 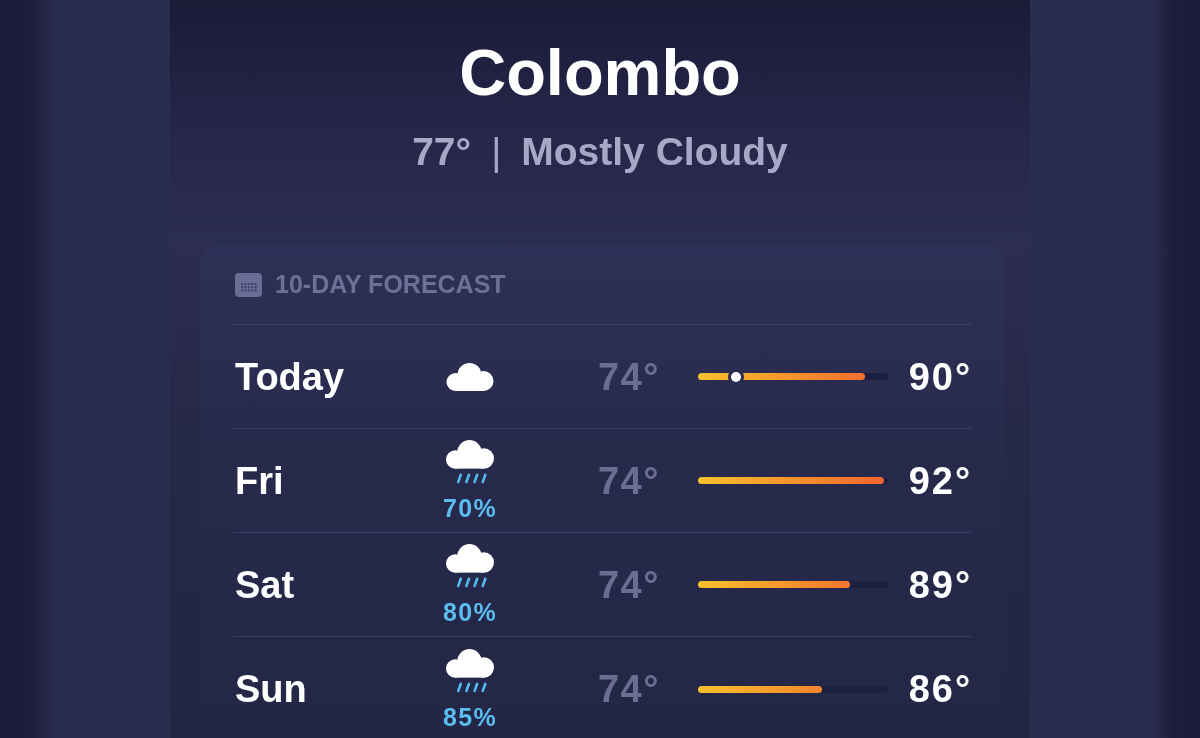 I want to click on day-label: Today, so click(x=290, y=376).